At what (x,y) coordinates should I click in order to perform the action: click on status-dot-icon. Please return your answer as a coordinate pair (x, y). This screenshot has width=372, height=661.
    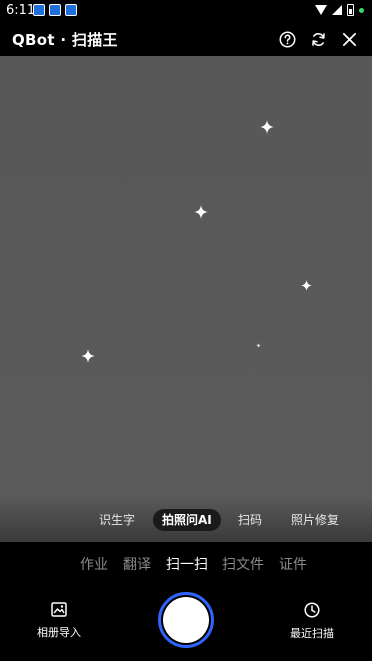
    Looking at the image, I should click on (361, 10).